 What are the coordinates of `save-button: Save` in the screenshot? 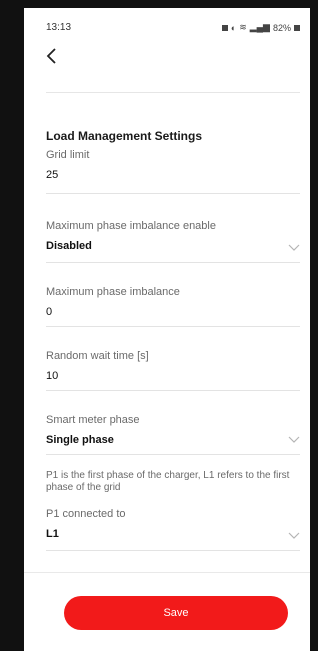 It's located at (176, 613).